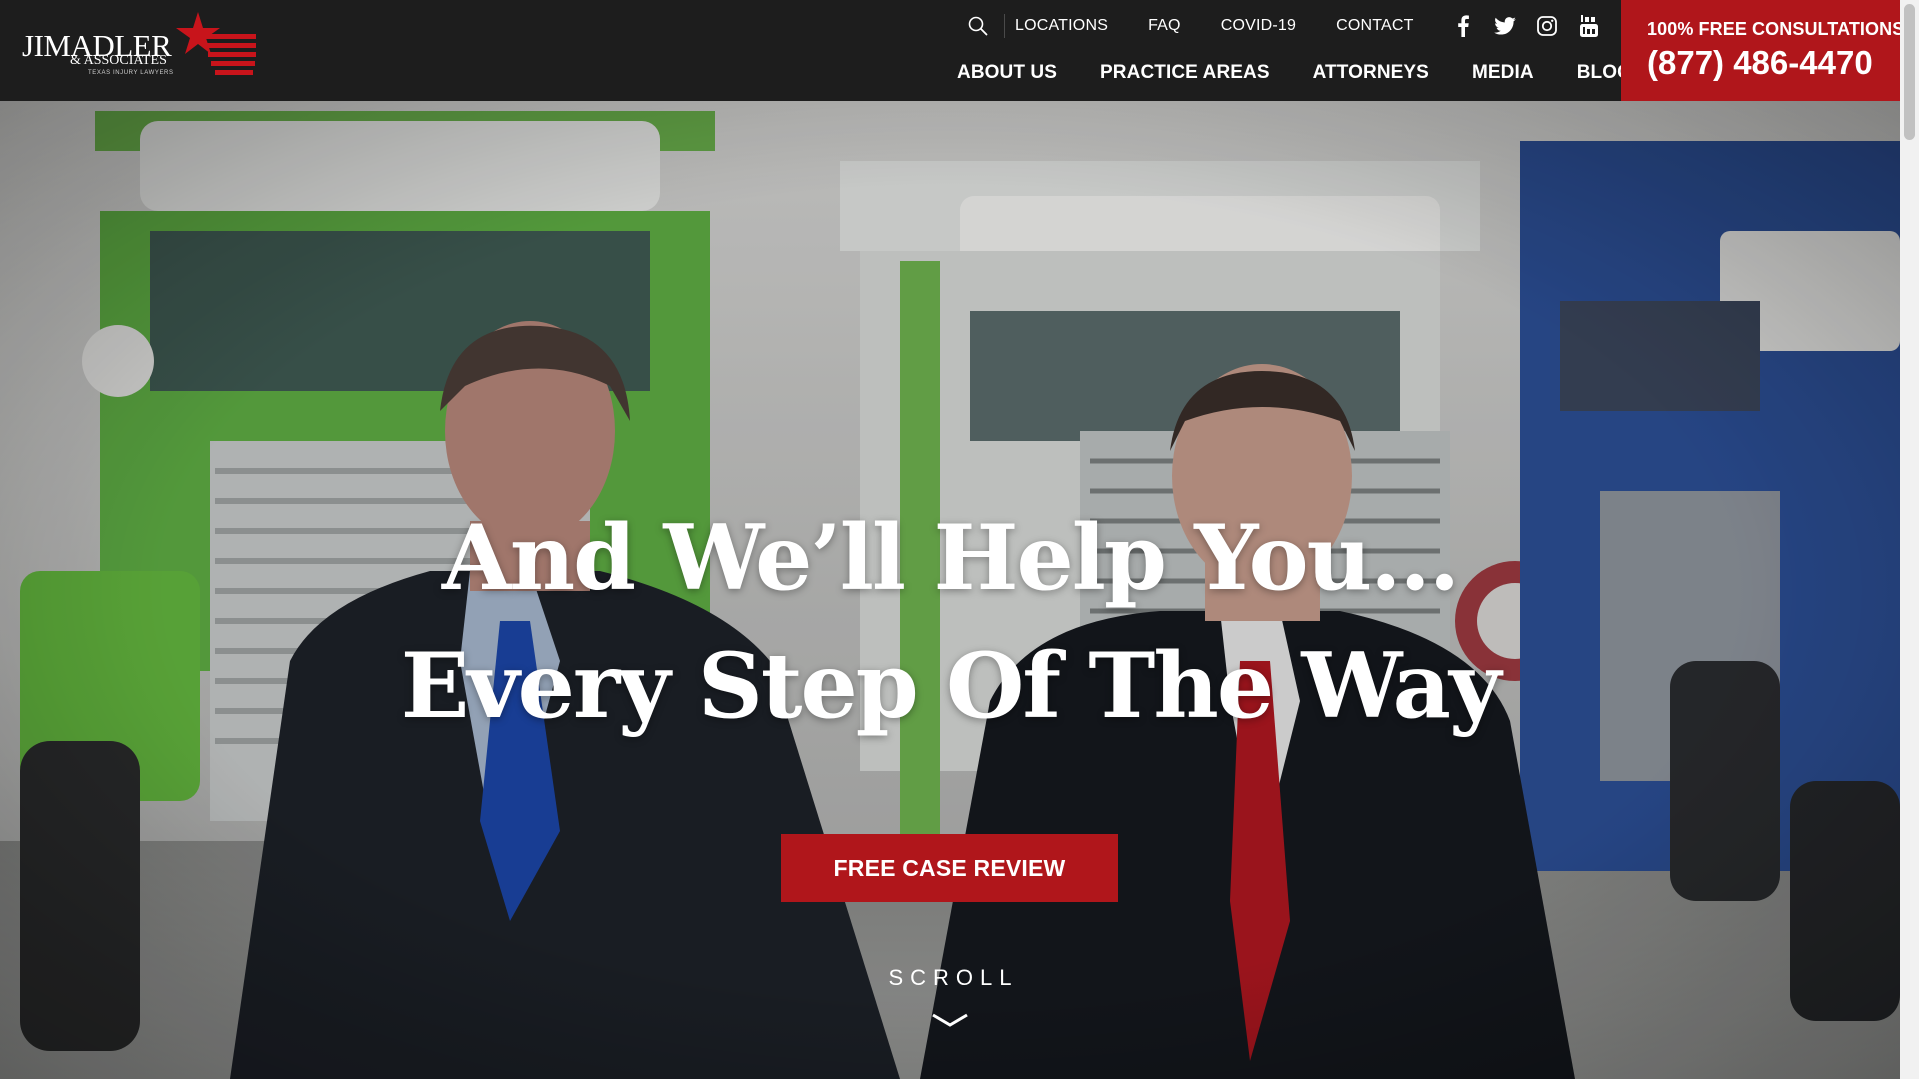  I want to click on logo-tagline: TEXAS INJURY LAWYERS, so click(131, 73).